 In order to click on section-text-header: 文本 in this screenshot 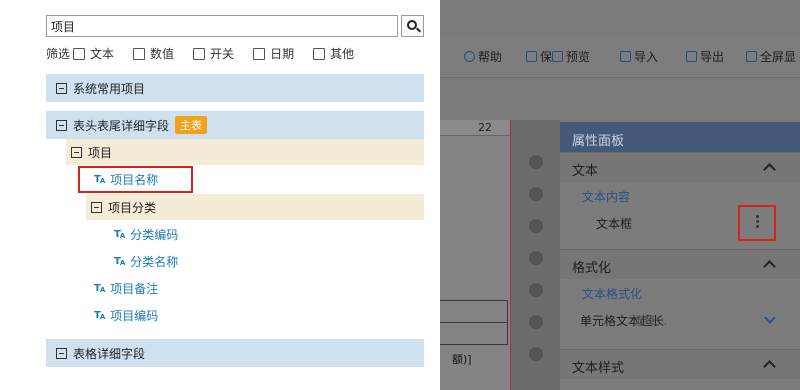, I will do `click(680, 167)`.